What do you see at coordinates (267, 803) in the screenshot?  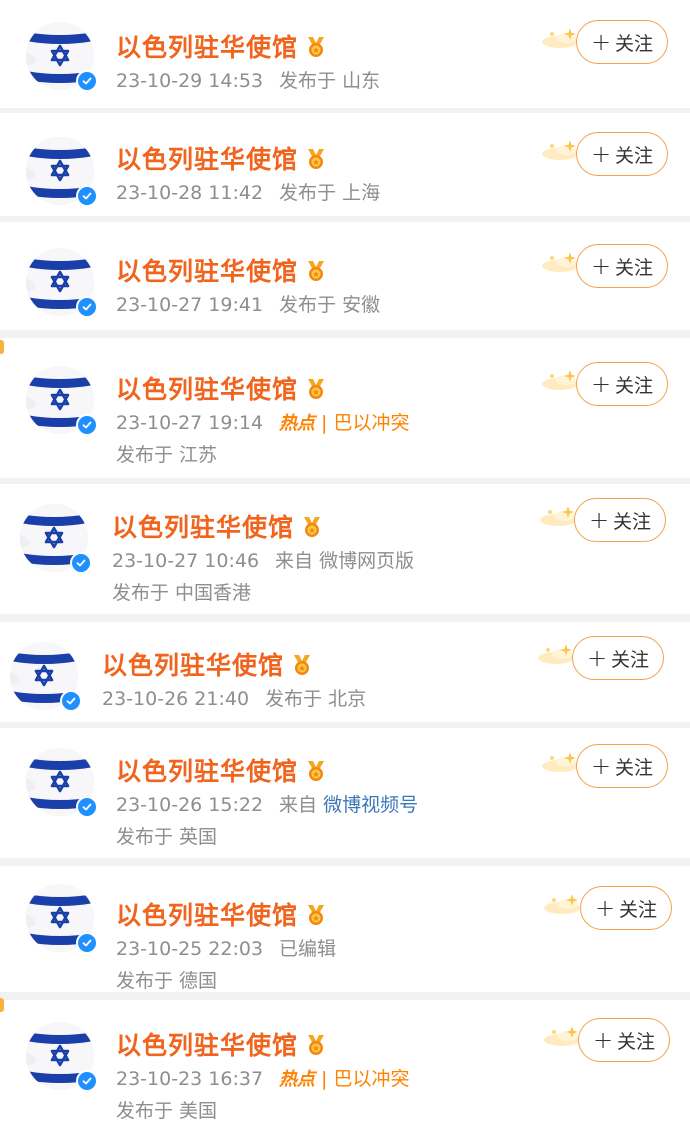 I see `post-meta: 23-10-26 15:22 来自 微博视频号` at bounding box center [267, 803].